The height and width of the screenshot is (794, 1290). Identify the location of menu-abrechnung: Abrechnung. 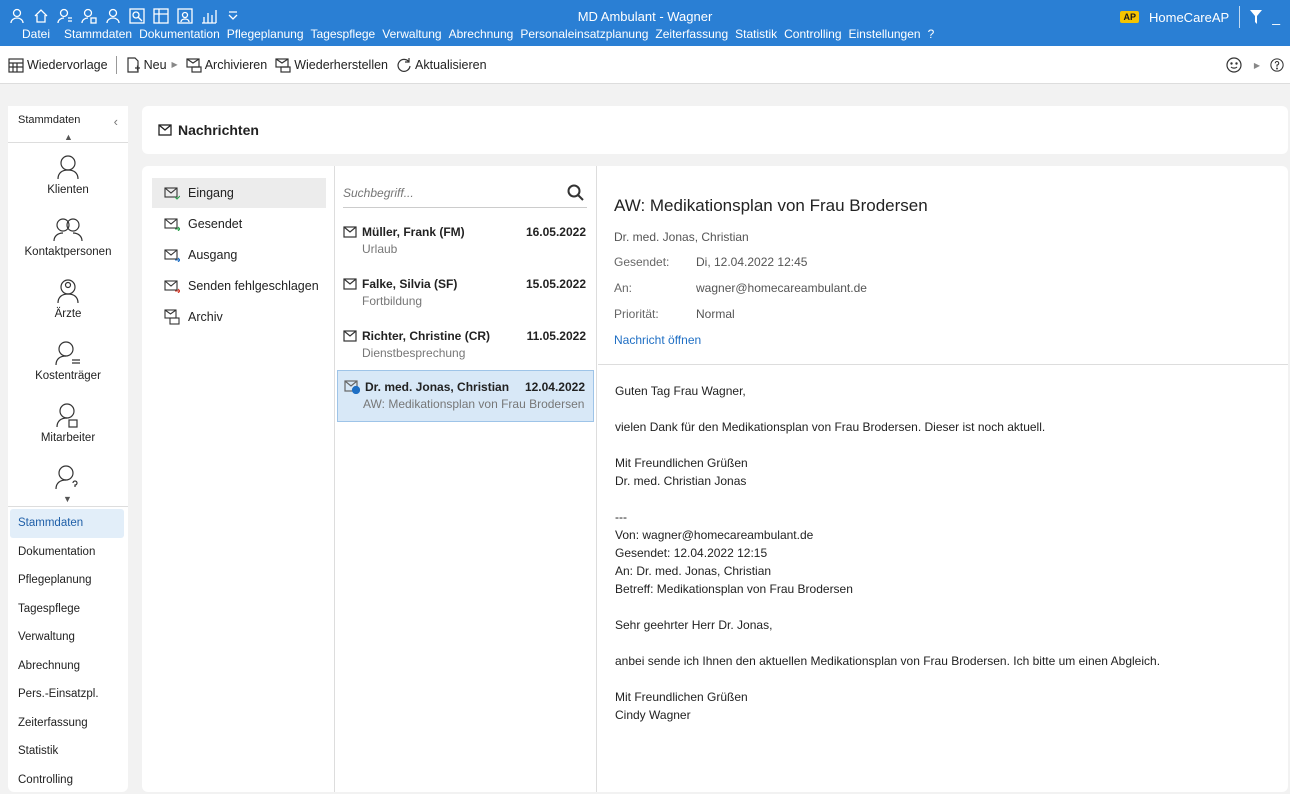
(481, 34).